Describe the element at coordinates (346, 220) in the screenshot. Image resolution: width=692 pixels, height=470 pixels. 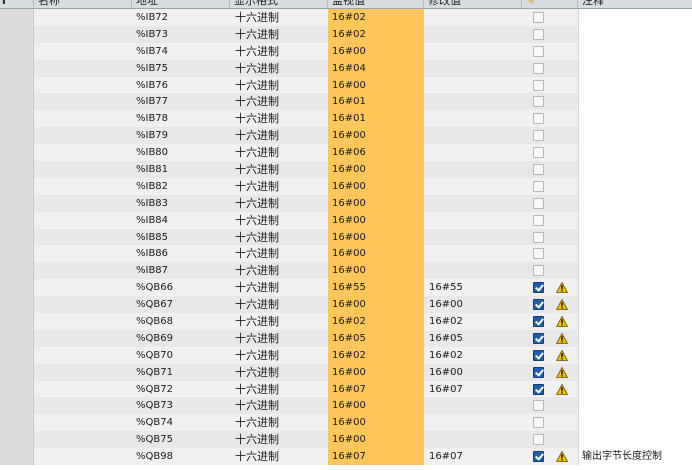
I see `table-row: %IB84 十六进制 16#00` at that location.